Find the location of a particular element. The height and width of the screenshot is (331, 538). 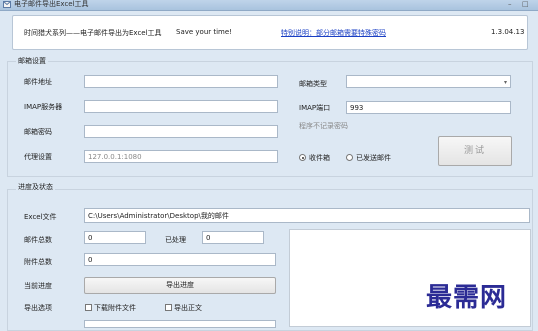

window-title: 电子邮件导出Excel工具 is located at coordinates (51, 4).